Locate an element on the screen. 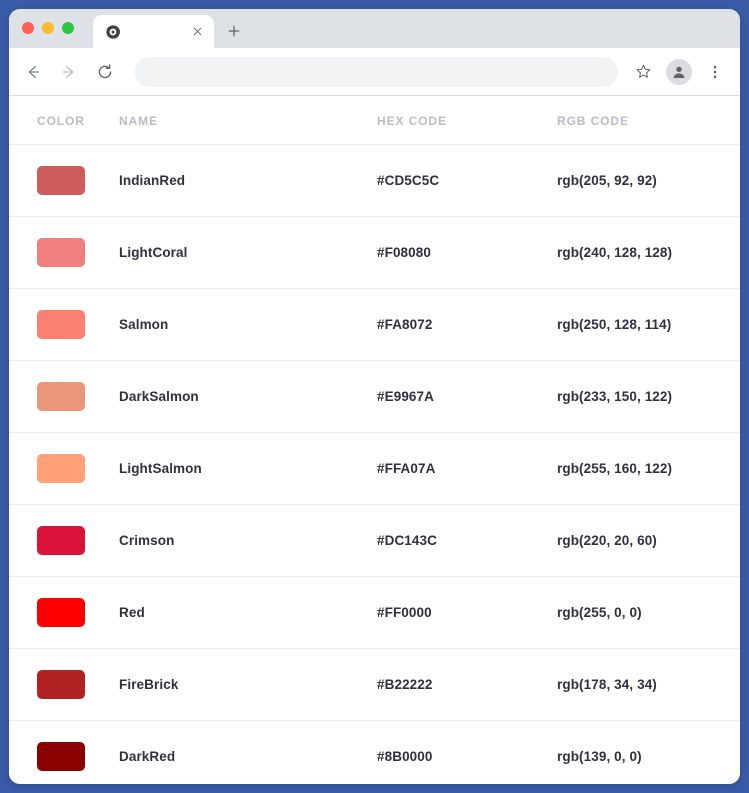 The width and height of the screenshot is (749, 793). reload-button is located at coordinates (105, 72).